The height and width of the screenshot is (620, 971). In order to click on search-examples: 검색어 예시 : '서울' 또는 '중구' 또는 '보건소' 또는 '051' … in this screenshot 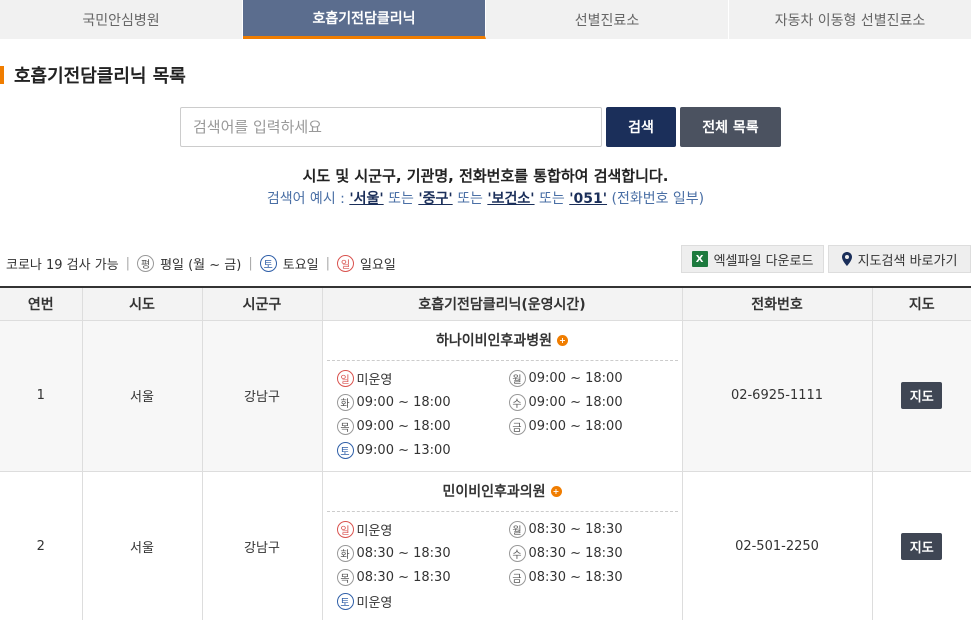, I will do `click(485, 198)`.